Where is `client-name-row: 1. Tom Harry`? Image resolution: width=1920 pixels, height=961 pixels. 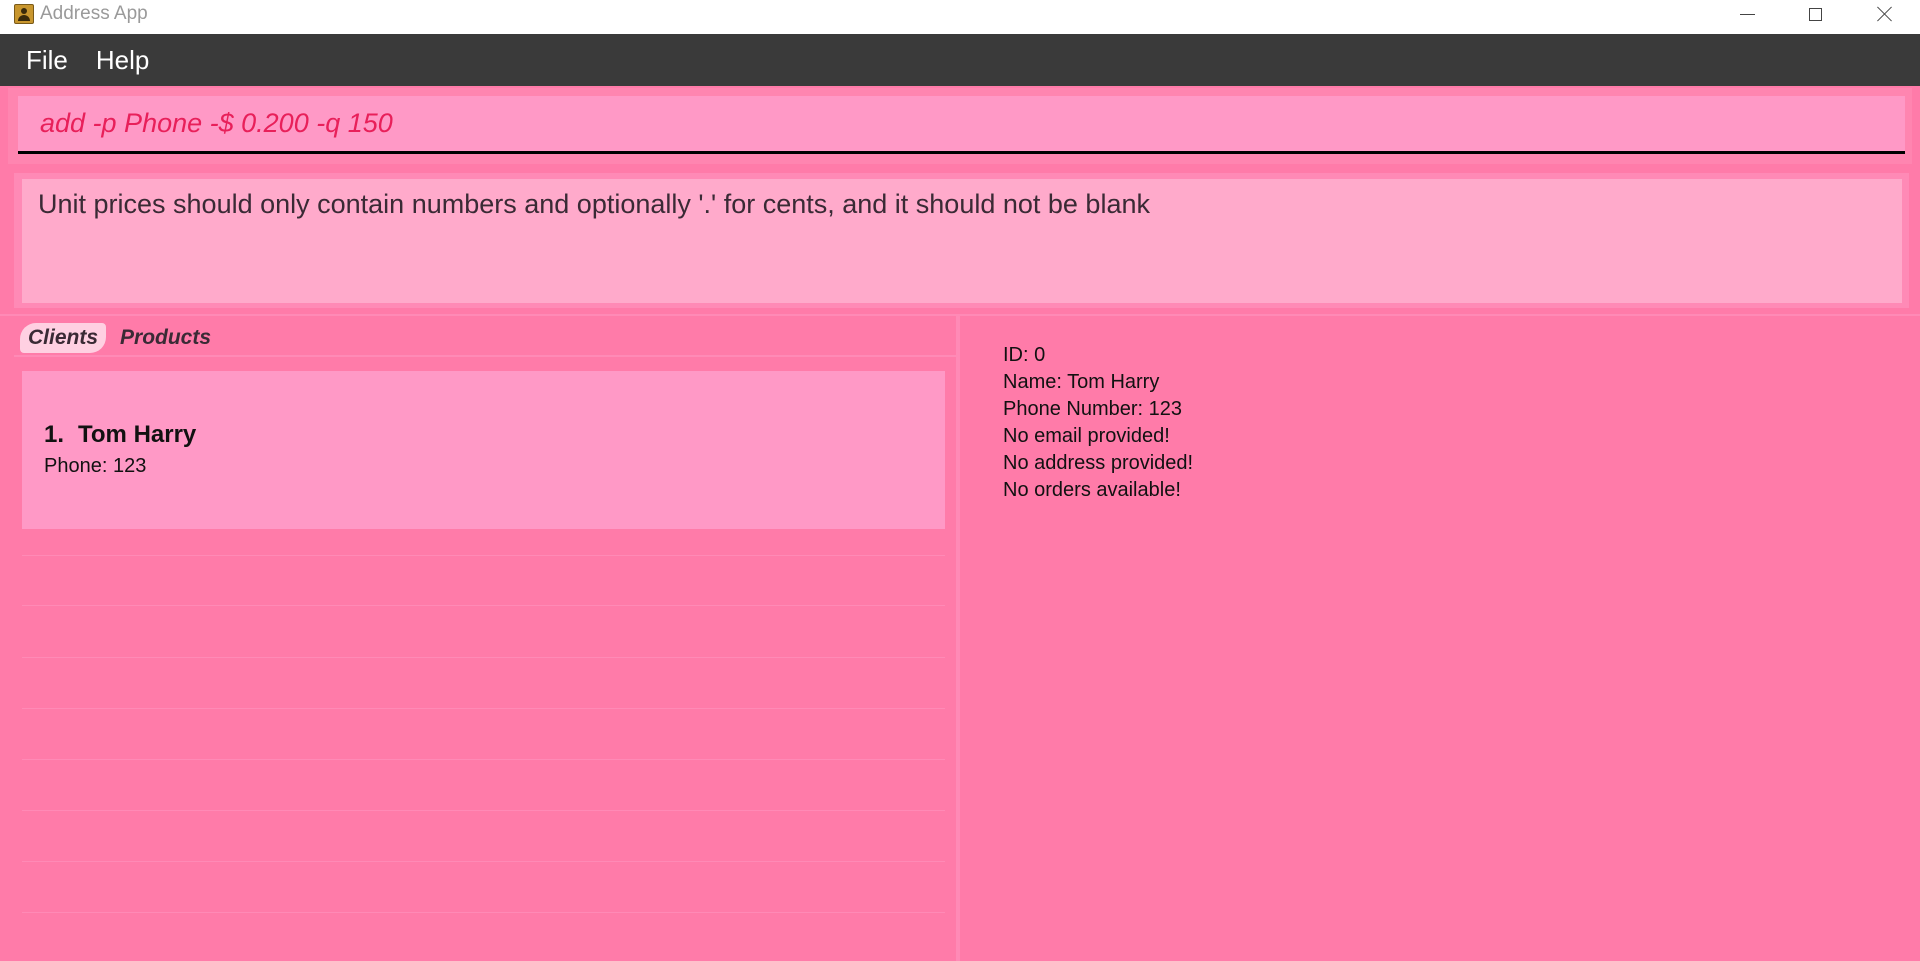 client-name-row: 1. Tom Harry is located at coordinates (120, 435).